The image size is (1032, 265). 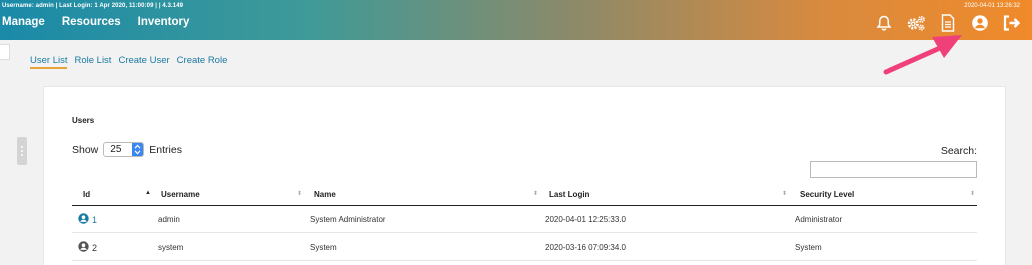 What do you see at coordinates (94, 248) in the screenshot?
I see `user-id-link: 2` at bounding box center [94, 248].